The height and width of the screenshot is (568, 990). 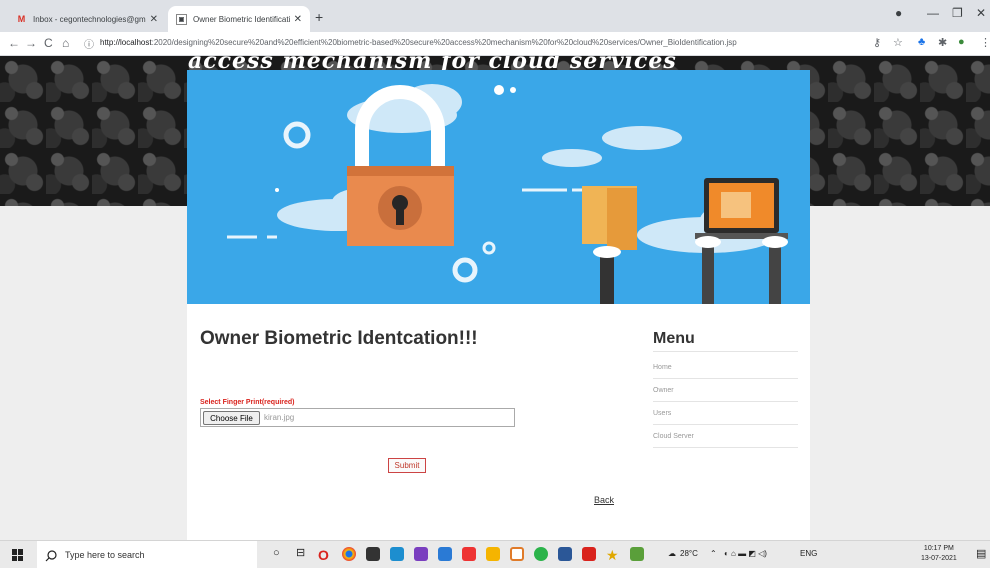 I want to click on tab-label: Inbox - cegontechnologies@gm, so click(x=89, y=19).